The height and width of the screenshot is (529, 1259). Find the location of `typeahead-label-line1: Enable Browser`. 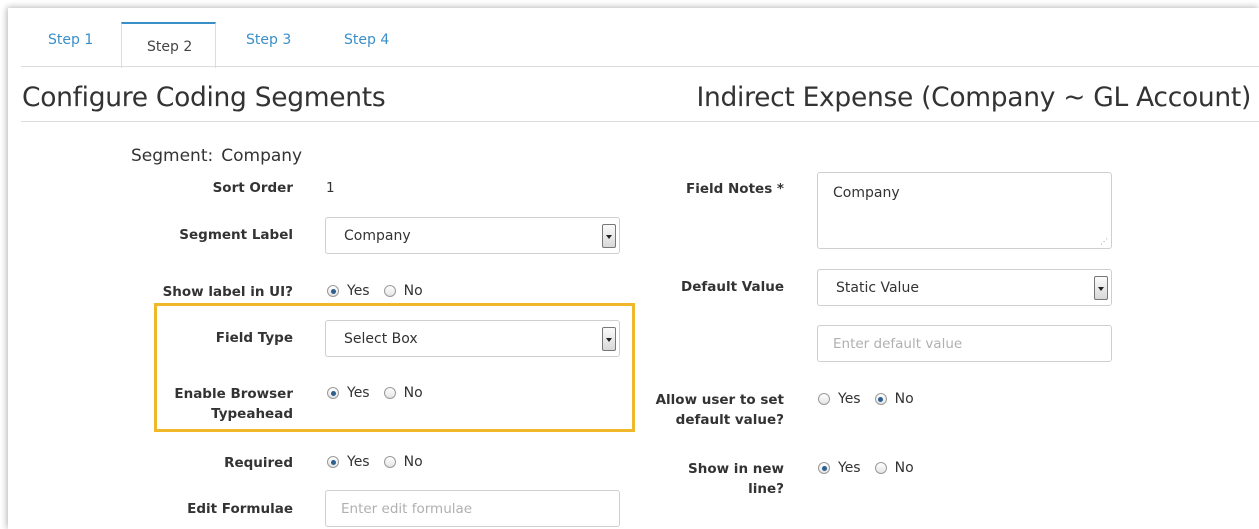

typeahead-label-line1: Enable Browser is located at coordinates (233, 394).